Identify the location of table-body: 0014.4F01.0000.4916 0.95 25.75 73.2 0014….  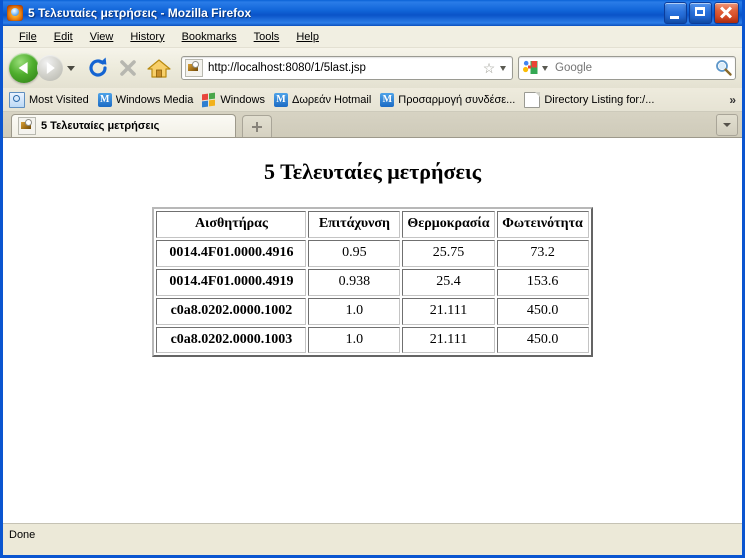
(372, 296).